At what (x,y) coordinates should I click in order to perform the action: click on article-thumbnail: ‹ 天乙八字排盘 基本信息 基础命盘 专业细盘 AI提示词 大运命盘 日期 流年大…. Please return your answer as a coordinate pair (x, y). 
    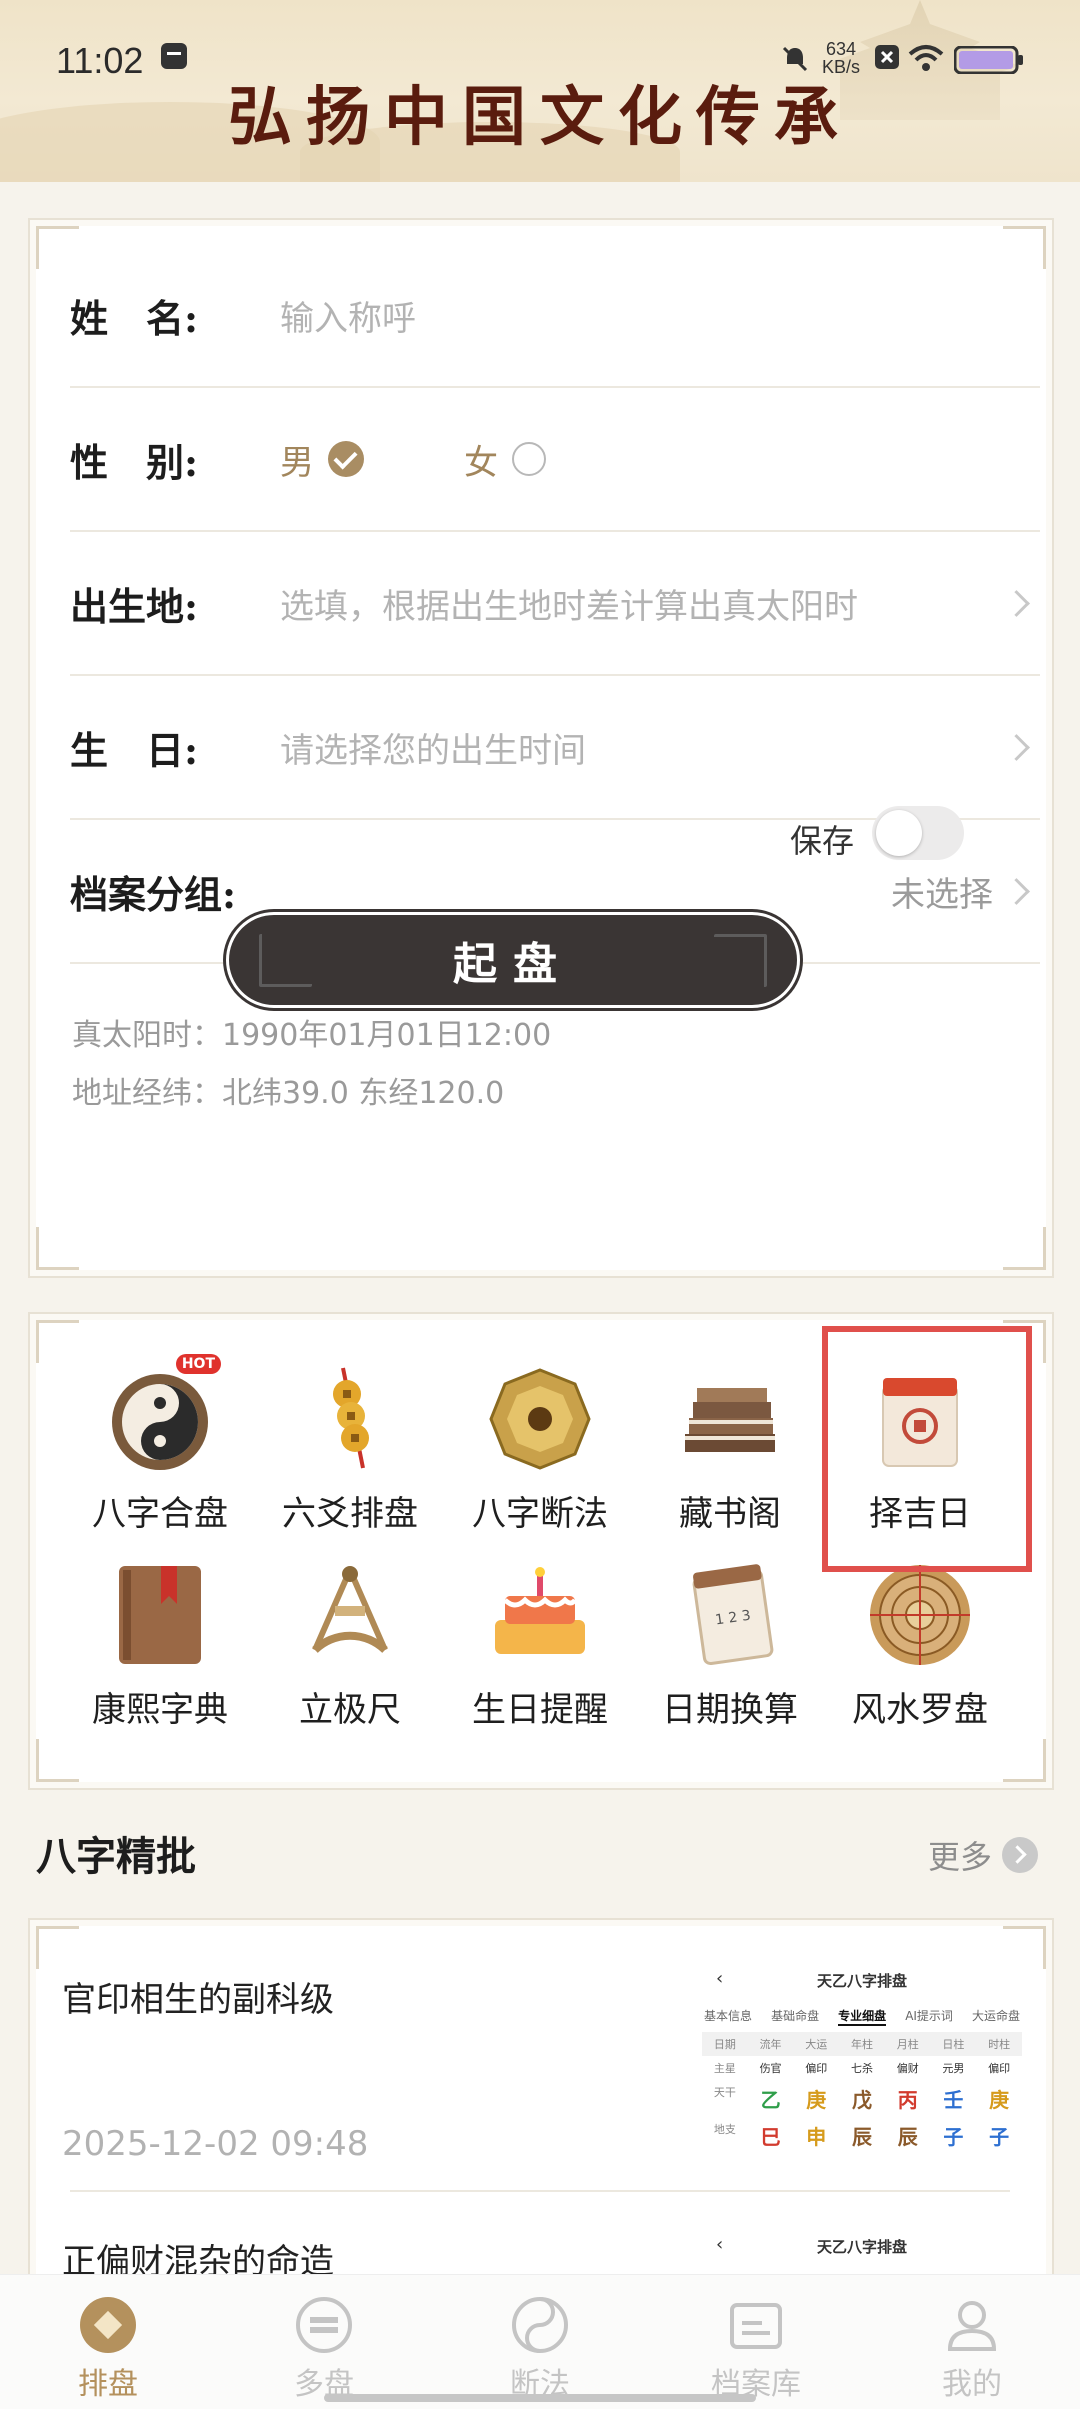
    Looking at the image, I should click on (862, 2067).